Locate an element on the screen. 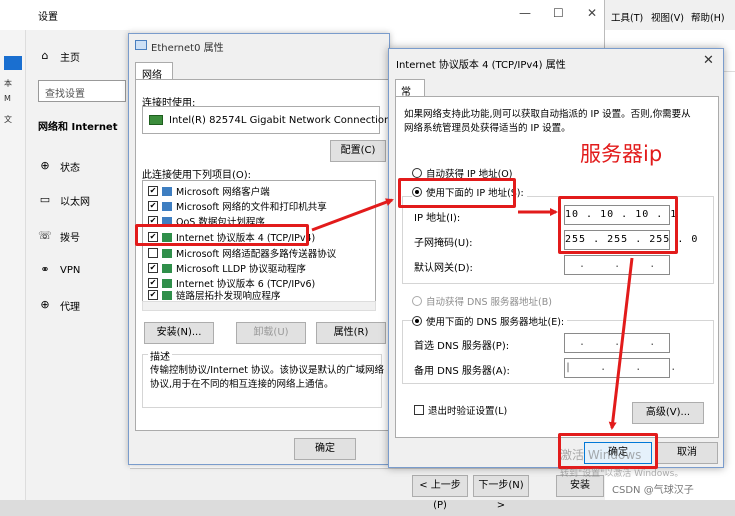 This screenshot has height=516, width=735. nav-vpn: ⚭ VPN is located at coordinates (59, 270).